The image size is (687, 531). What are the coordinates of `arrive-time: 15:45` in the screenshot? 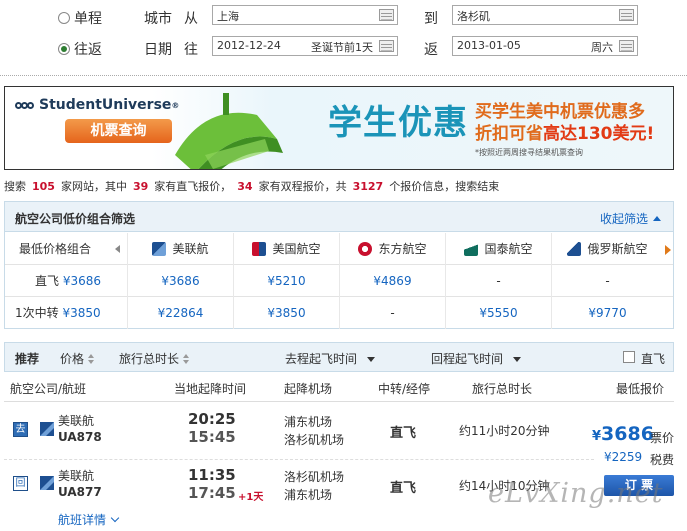 It's located at (212, 437).